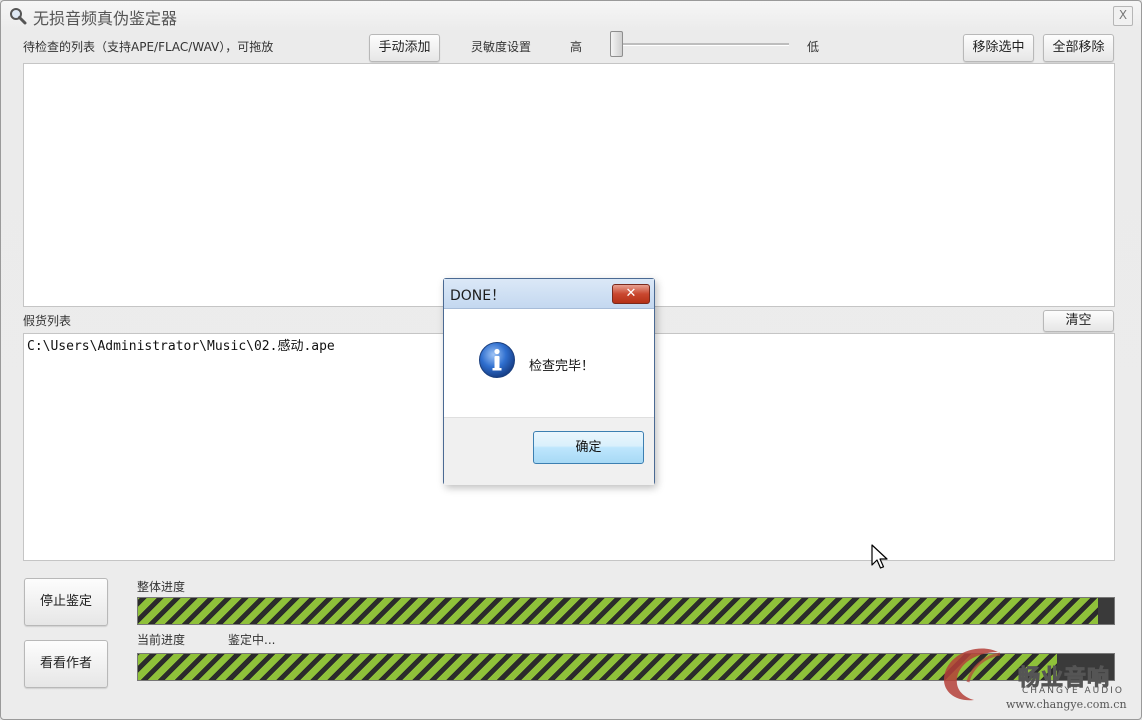 The width and height of the screenshot is (1142, 720). Describe the element at coordinates (549, 381) in the screenshot. I see `done-dialog: DONE！ ✕ 检查完毕！ 确定` at that location.